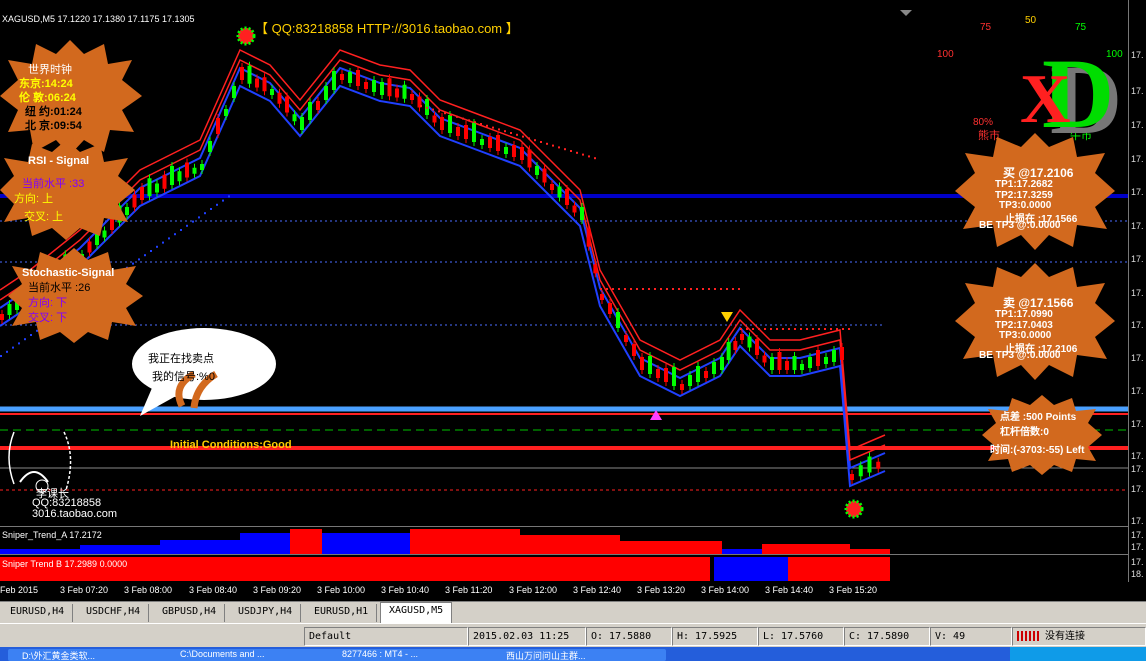 This screenshot has height=661, width=1146. Describe the element at coordinates (1028, 636) in the screenshot. I see `connection-bars-icon` at that location.